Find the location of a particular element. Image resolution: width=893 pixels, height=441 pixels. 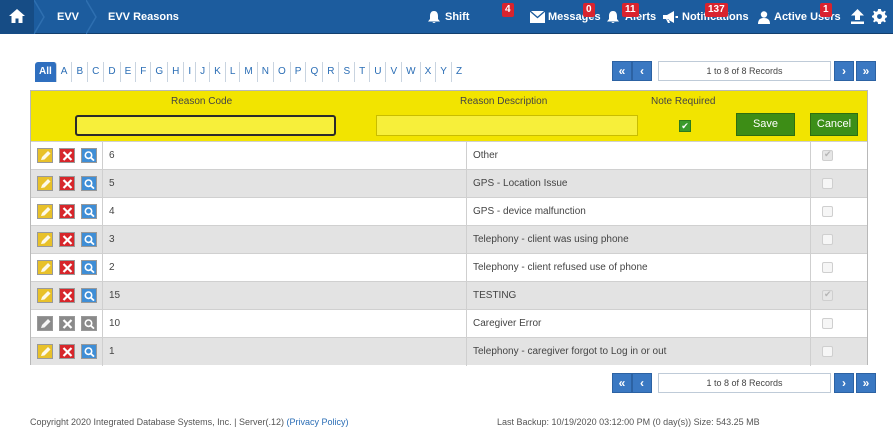

filter-letter-s: S is located at coordinates (347, 72).